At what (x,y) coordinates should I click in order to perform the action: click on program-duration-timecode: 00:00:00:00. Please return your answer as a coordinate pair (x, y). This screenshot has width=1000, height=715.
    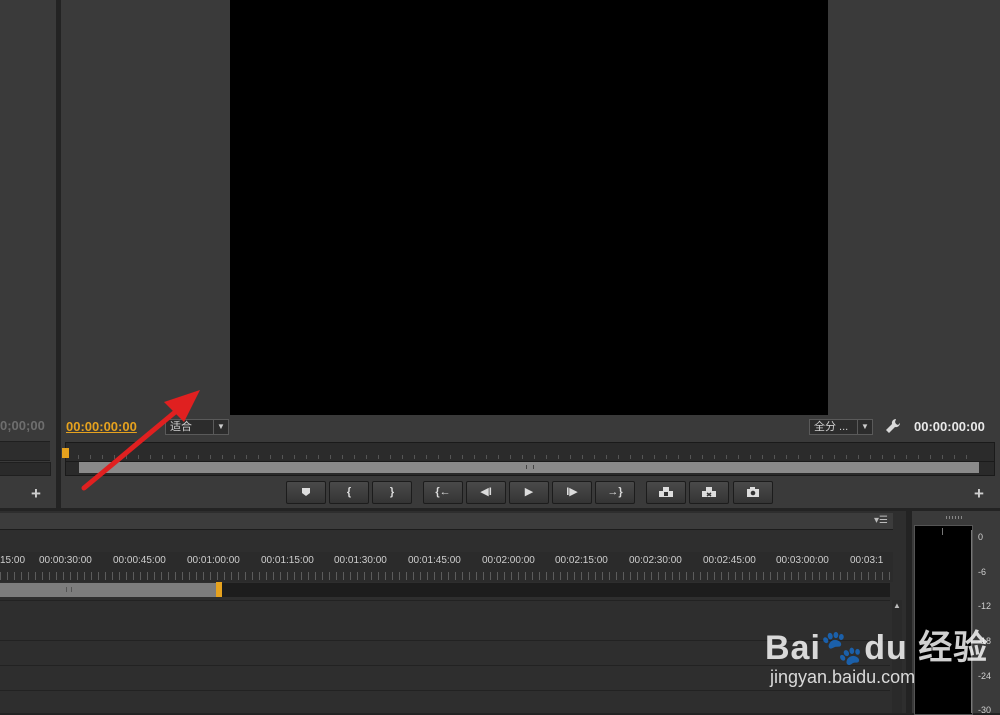
    Looking at the image, I should click on (949, 426).